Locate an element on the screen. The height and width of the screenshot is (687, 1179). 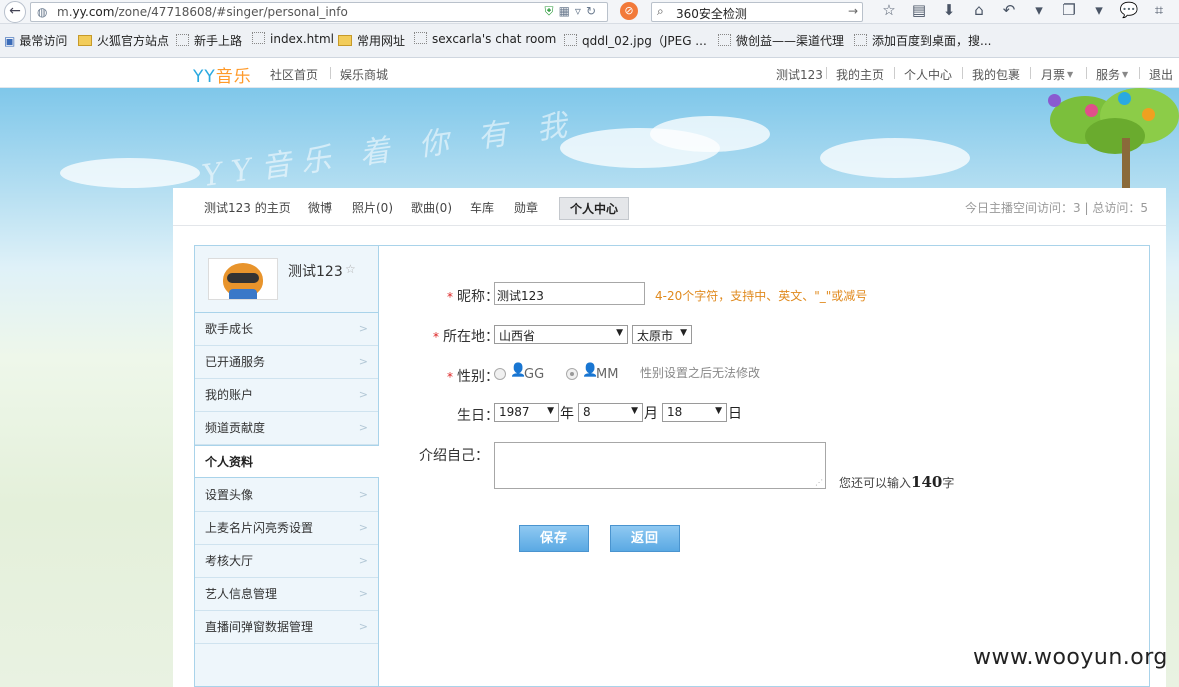
sidebar-item-services: 已开通服务 > is located at coordinates (286, 362).